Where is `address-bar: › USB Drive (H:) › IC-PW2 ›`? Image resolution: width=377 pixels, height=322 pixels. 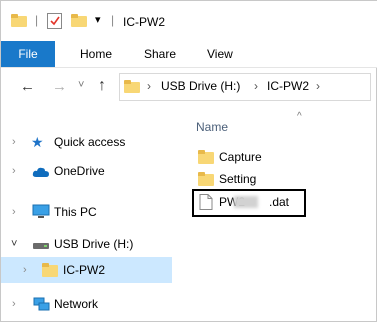 address-bar: › USB Drive (H:) › IC-PW2 › is located at coordinates (245, 87).